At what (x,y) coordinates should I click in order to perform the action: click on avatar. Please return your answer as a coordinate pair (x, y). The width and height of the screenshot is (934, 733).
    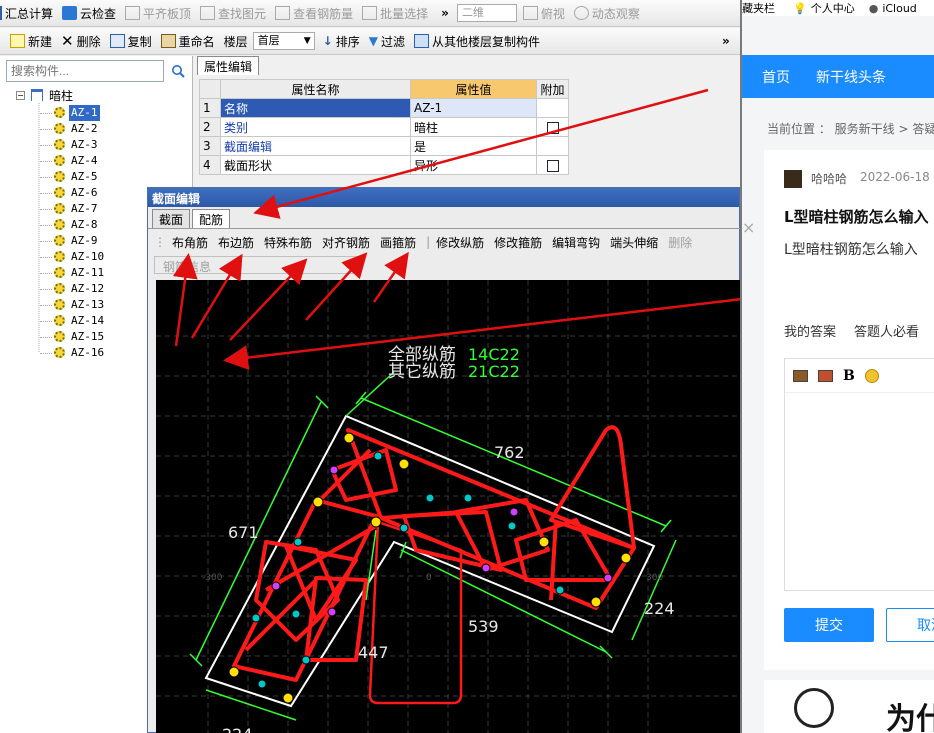
    Looking at the image, I should click on (793, 179).